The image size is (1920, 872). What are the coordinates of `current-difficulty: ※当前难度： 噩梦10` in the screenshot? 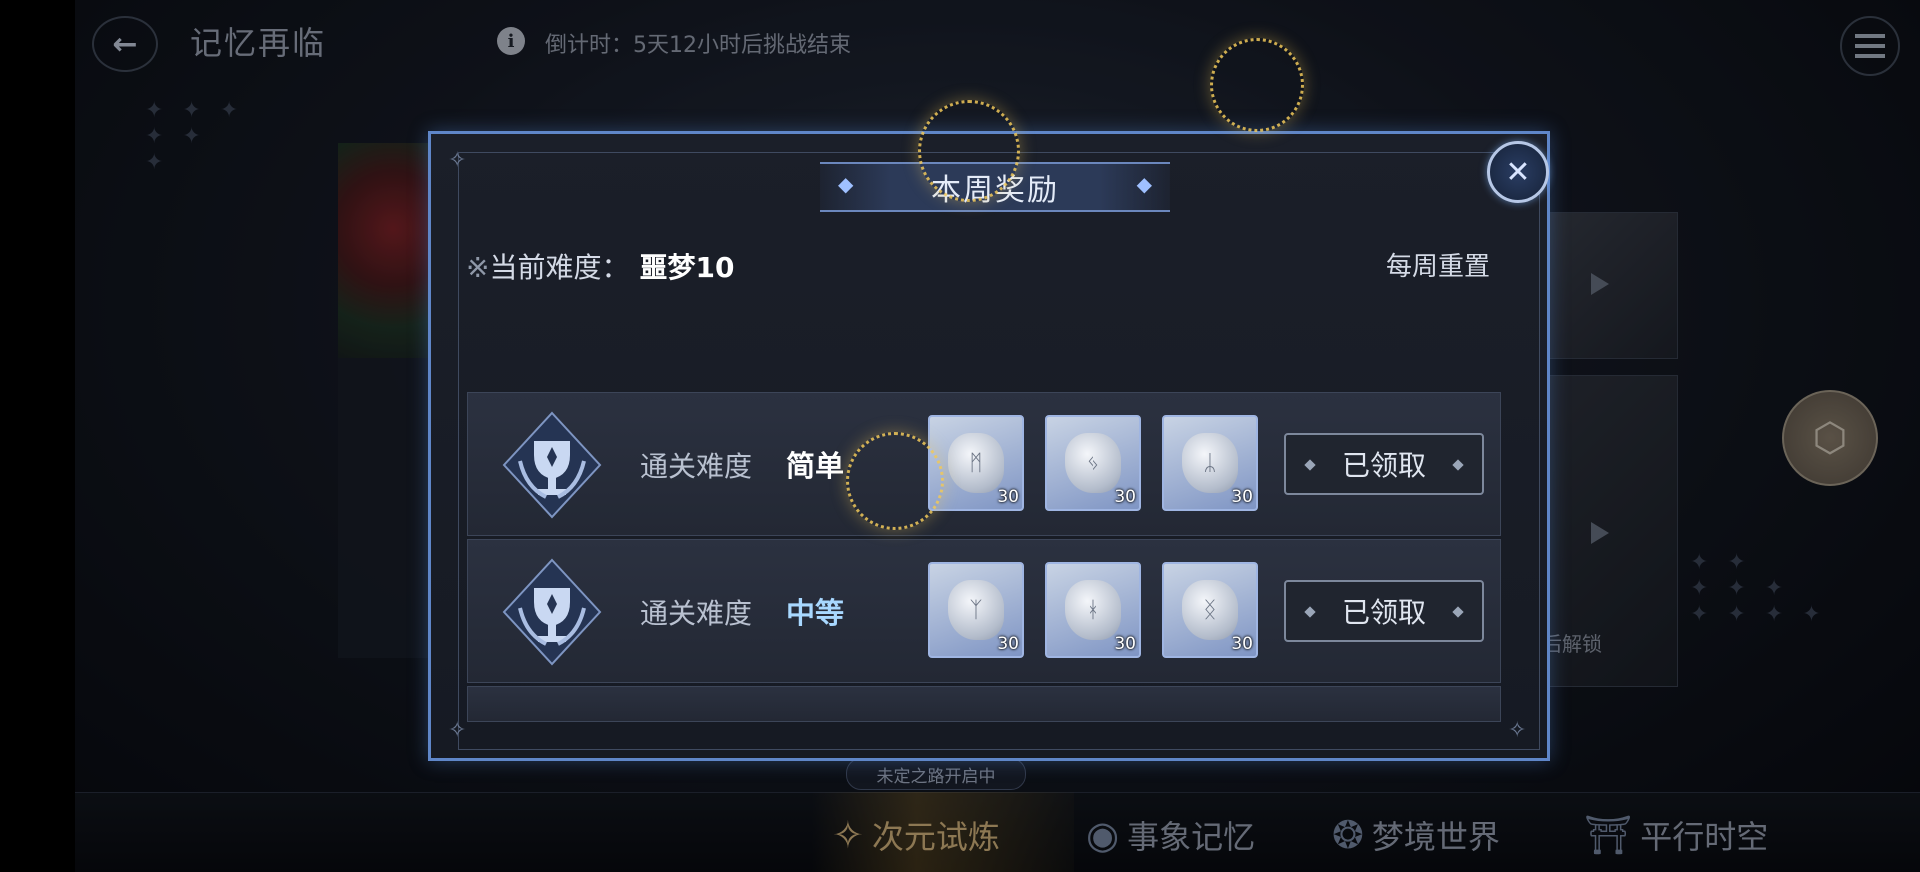 It's located at (600, 266).